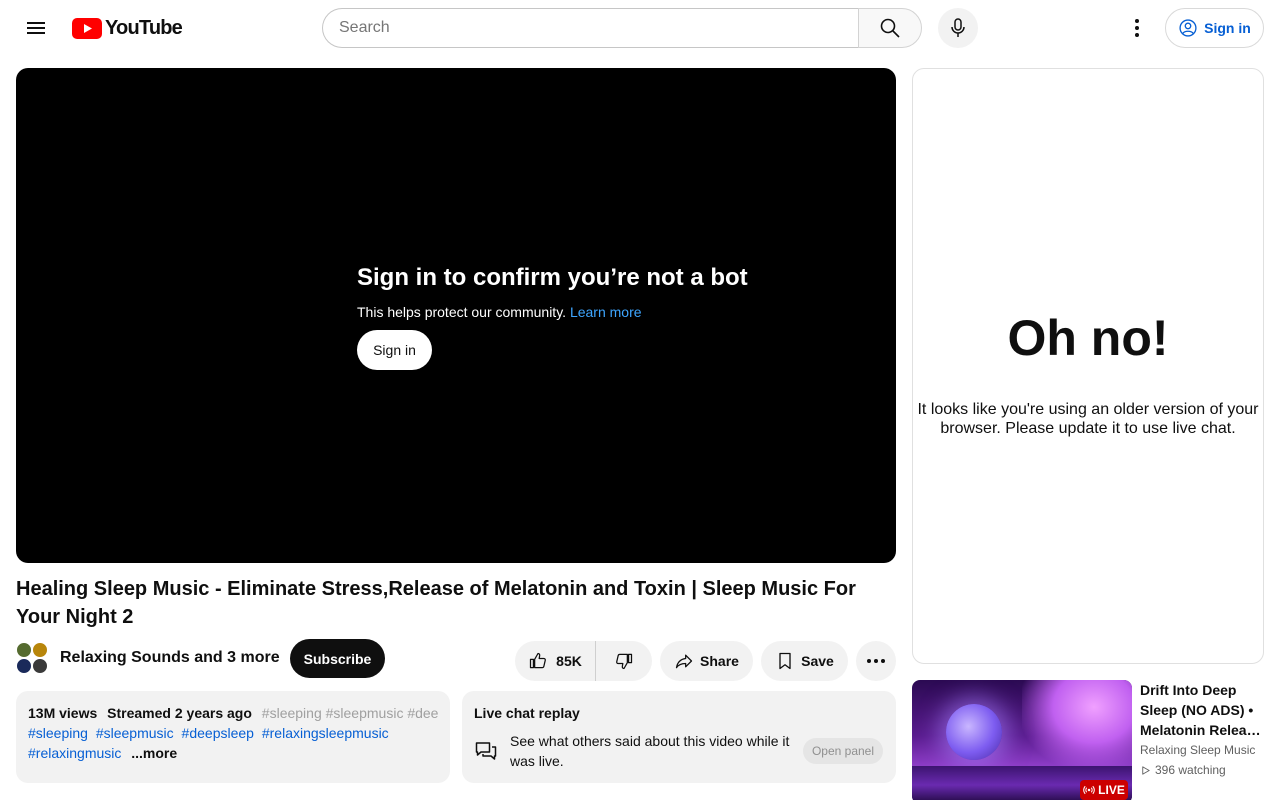 This screenshot has height=800, width=1280. Describe the element at coordinates (569, 661) in the screenshot. I see `like-count: 85K` at that location.